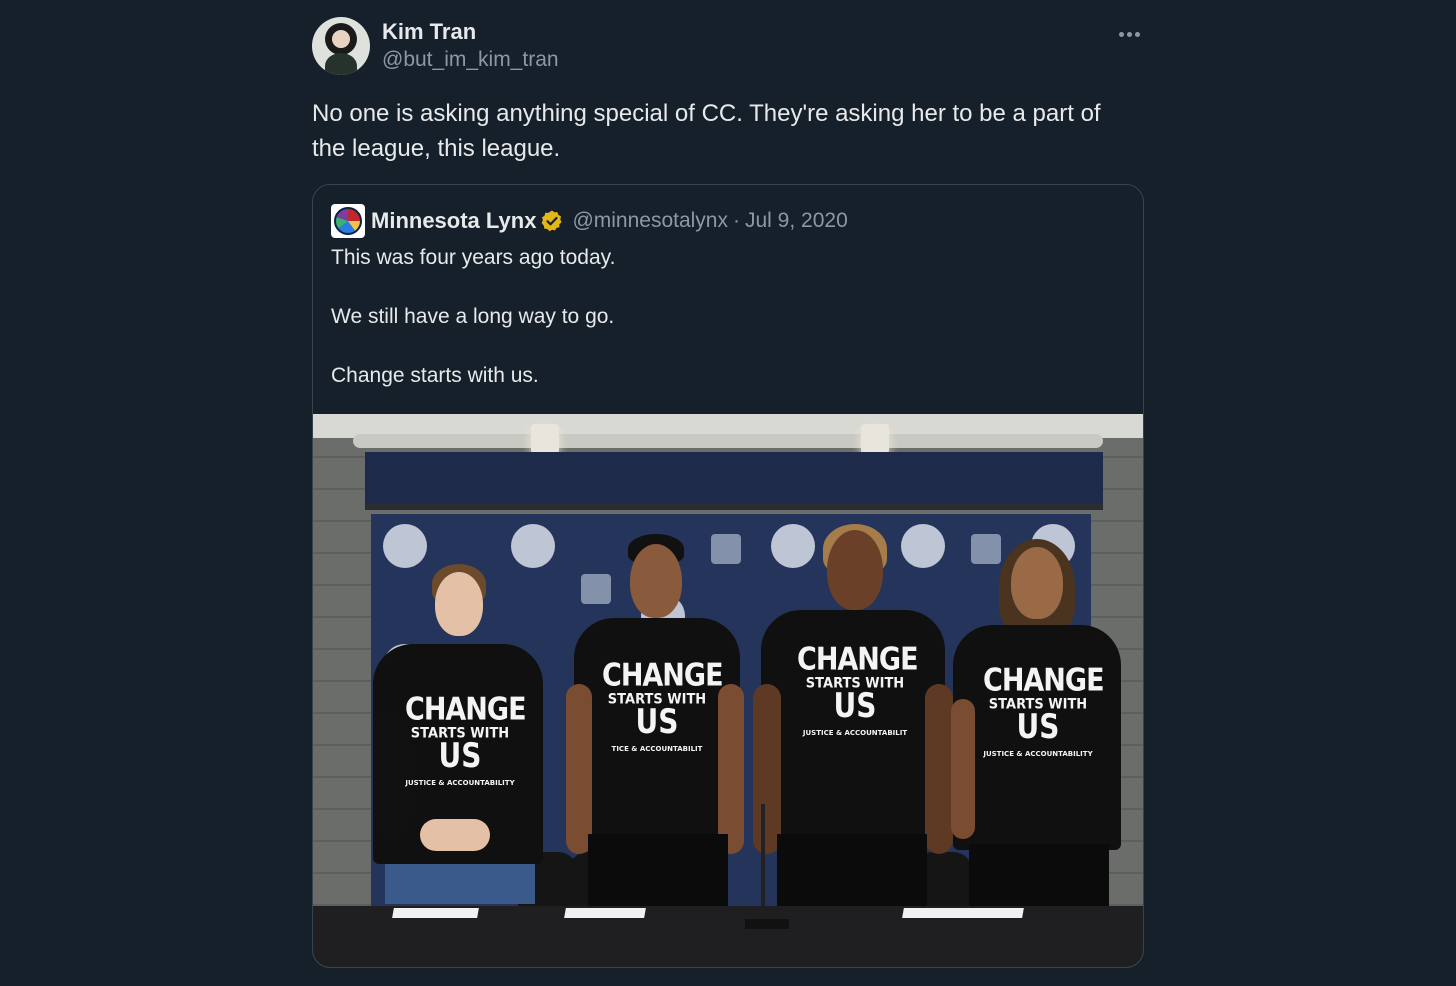 Image resolution: width=1456 pixels, height=986 pixels. What do you see at coordinates (470, 32) in the screenshot?
I see `author-display-name: Kim Tran` at bounding box center [470, 32].